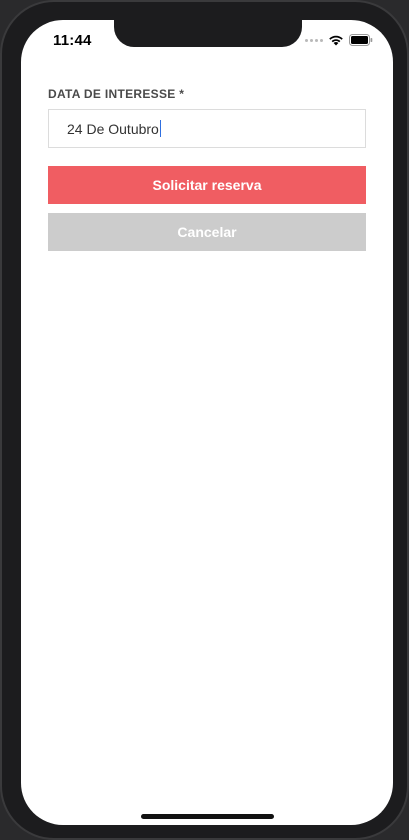 The height and width of the screenshot is (840, 409). Describe the element at coordinates (207, 232) in the screenshot. I see `cancel-button: Cancelar` at that location.